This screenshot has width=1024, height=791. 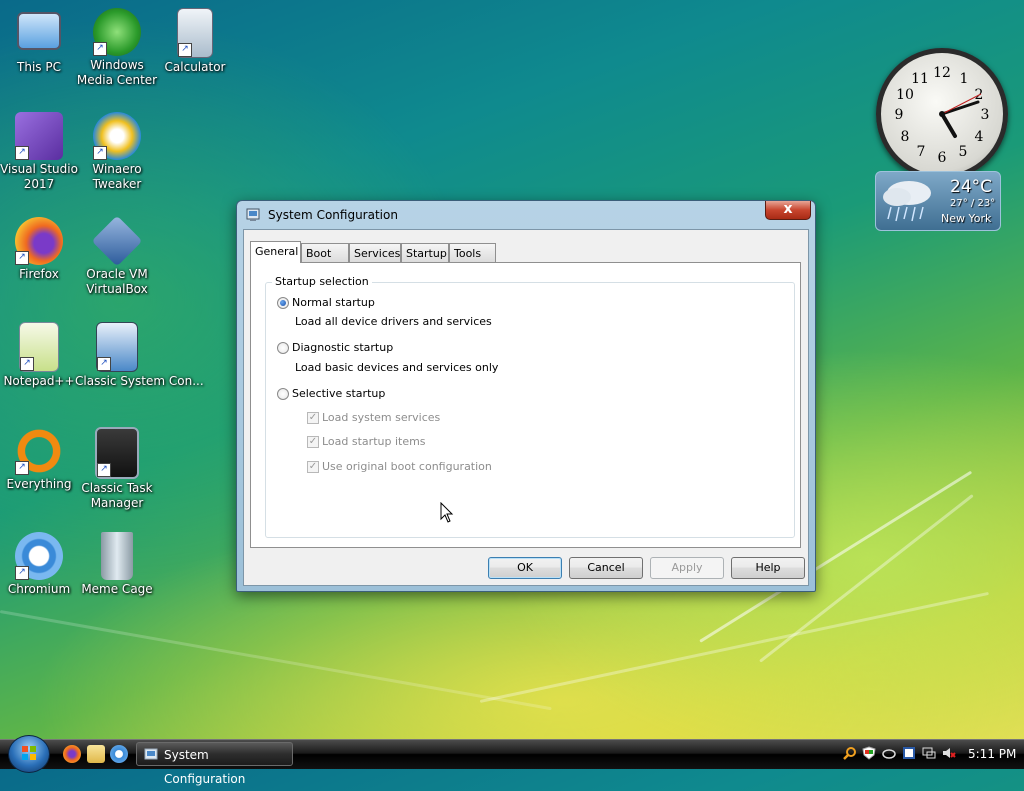 I want to click on close-button: x, so click(x=788, y=210).